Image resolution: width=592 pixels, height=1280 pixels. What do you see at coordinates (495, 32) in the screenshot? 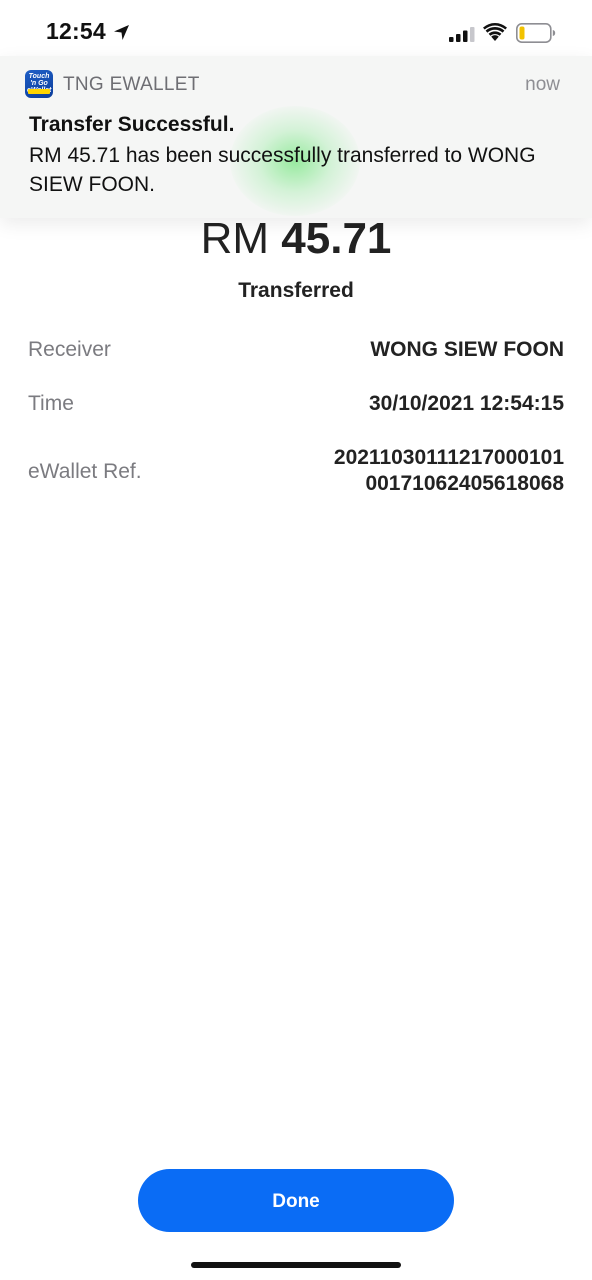
I see `wifi-icon` at bounding box center [495, 32].